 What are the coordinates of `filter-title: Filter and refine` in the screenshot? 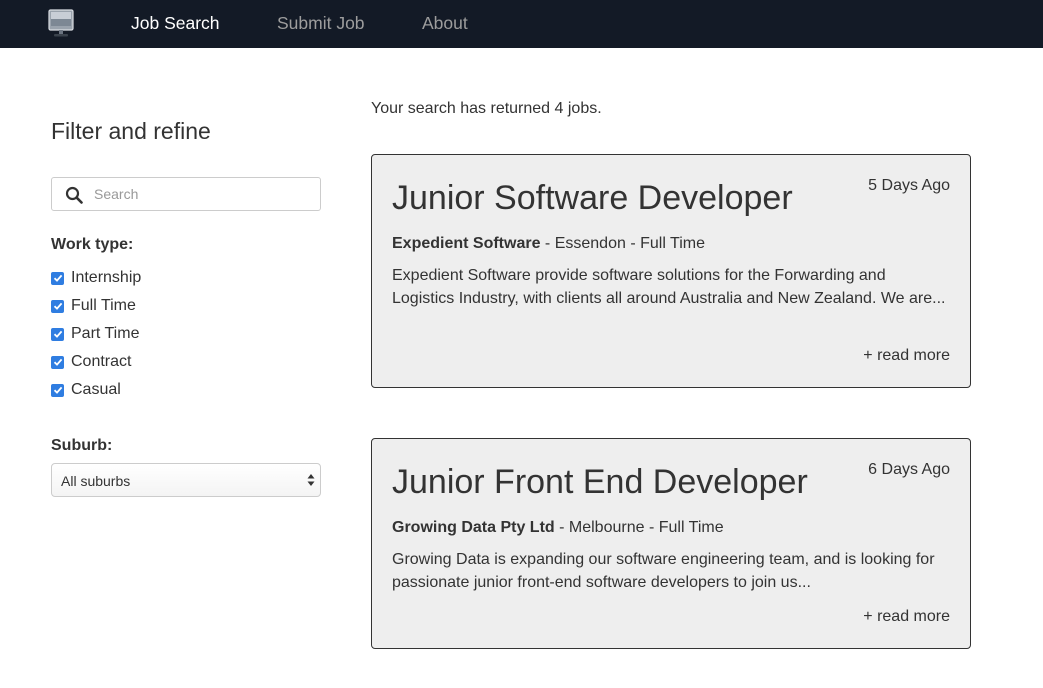 It's located at (131, 131).